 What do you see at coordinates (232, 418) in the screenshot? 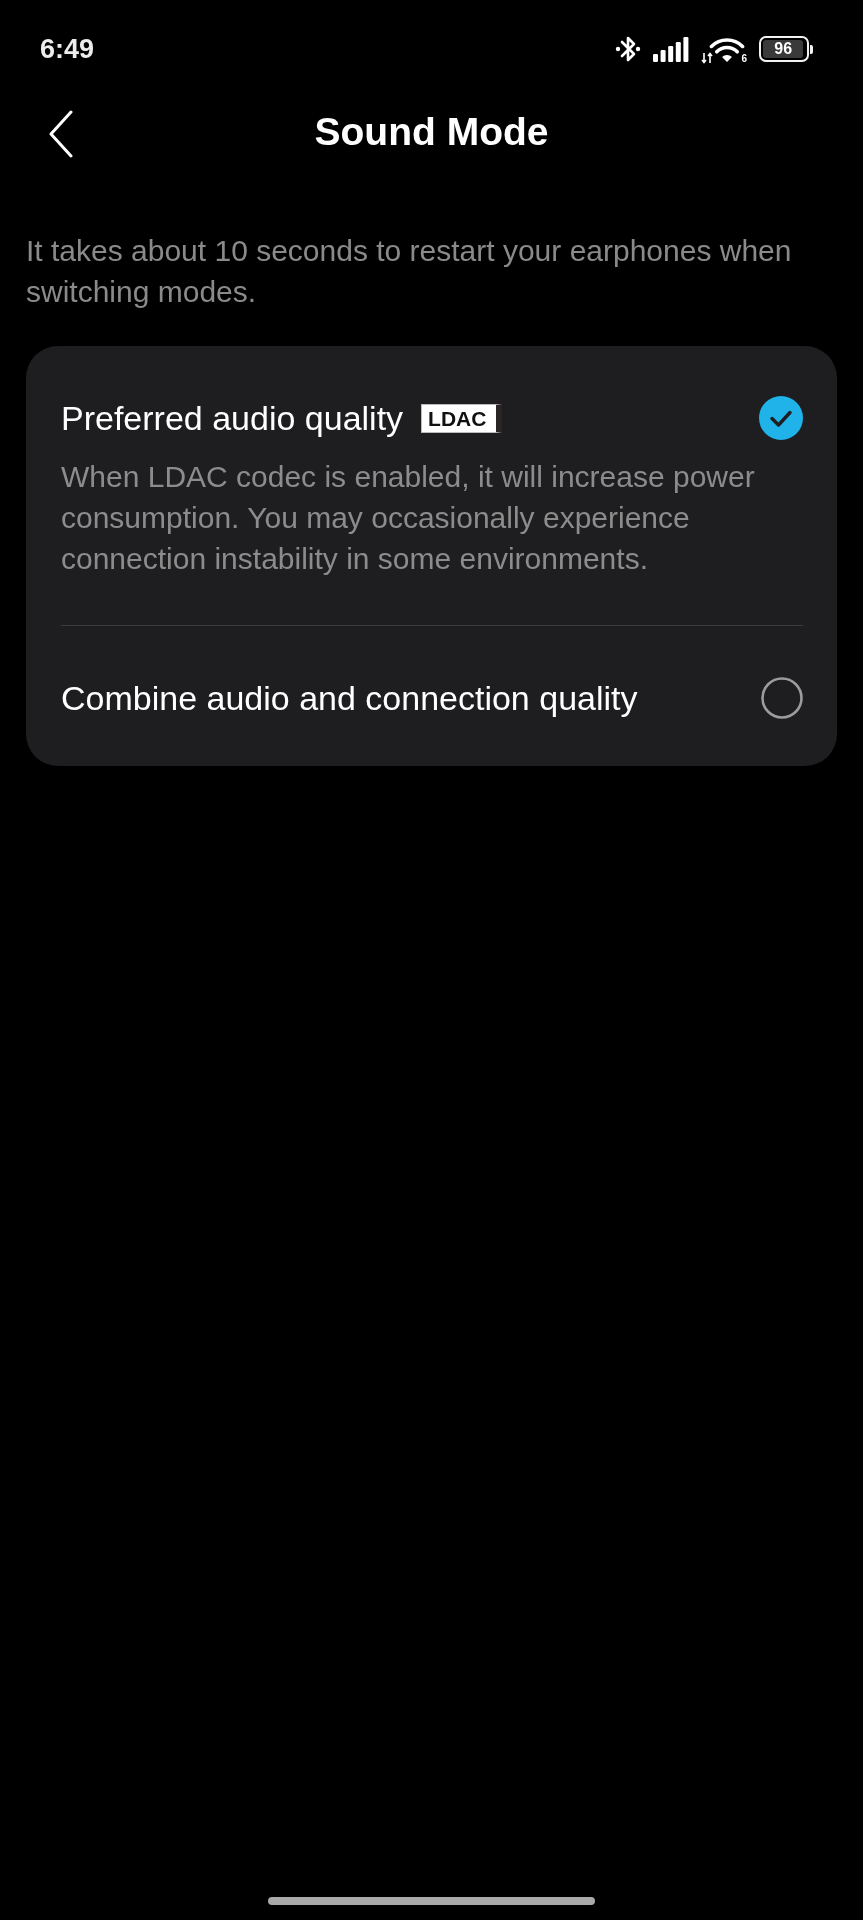
I see `option-title: Preferred audio quality` at bounding box center [232, 418].